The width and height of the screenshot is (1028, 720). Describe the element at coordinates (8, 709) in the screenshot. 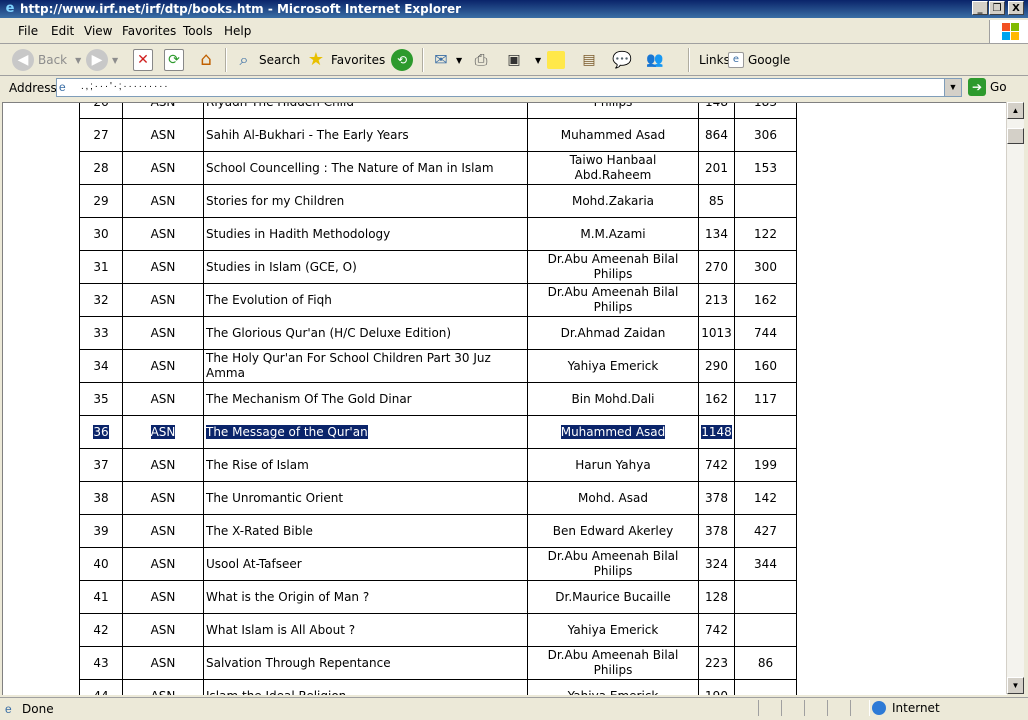

I see `page-icon: e` at that location.